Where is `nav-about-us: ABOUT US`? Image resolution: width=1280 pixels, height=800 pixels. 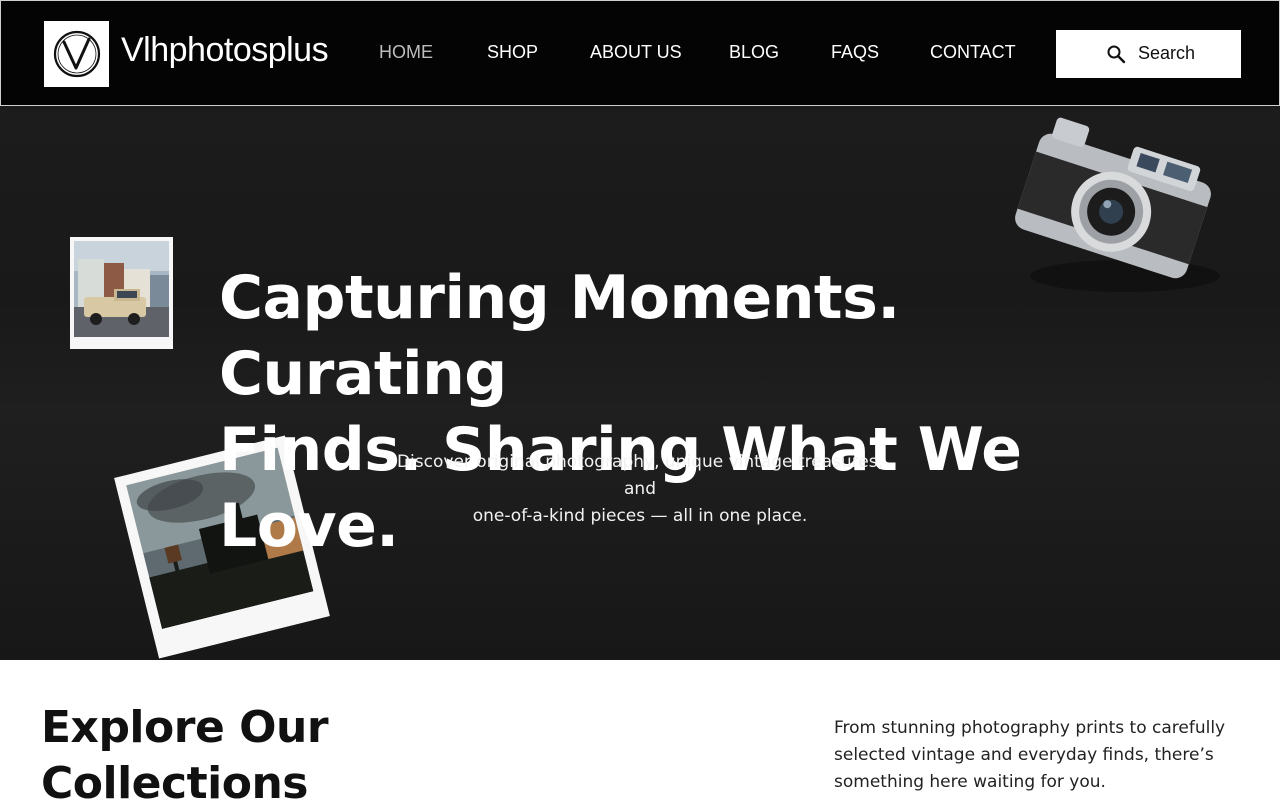
nav-about-us: ABOUT US is located at coordinates (636, 52).